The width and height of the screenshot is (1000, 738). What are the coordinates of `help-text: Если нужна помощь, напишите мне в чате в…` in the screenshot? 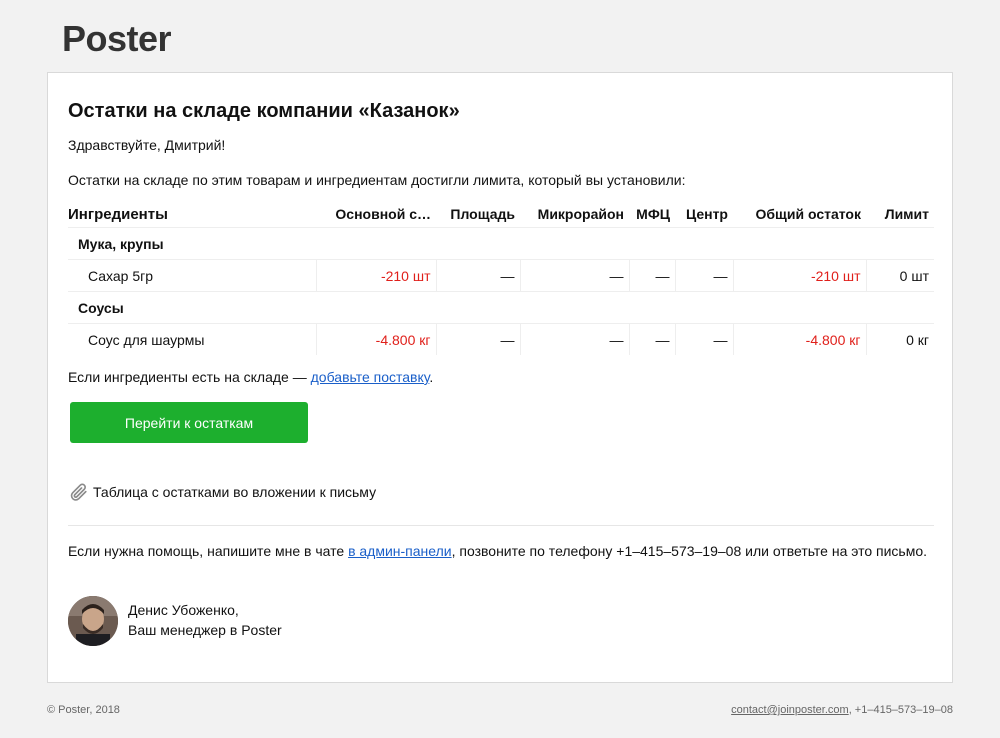 It's located at (497, 551).